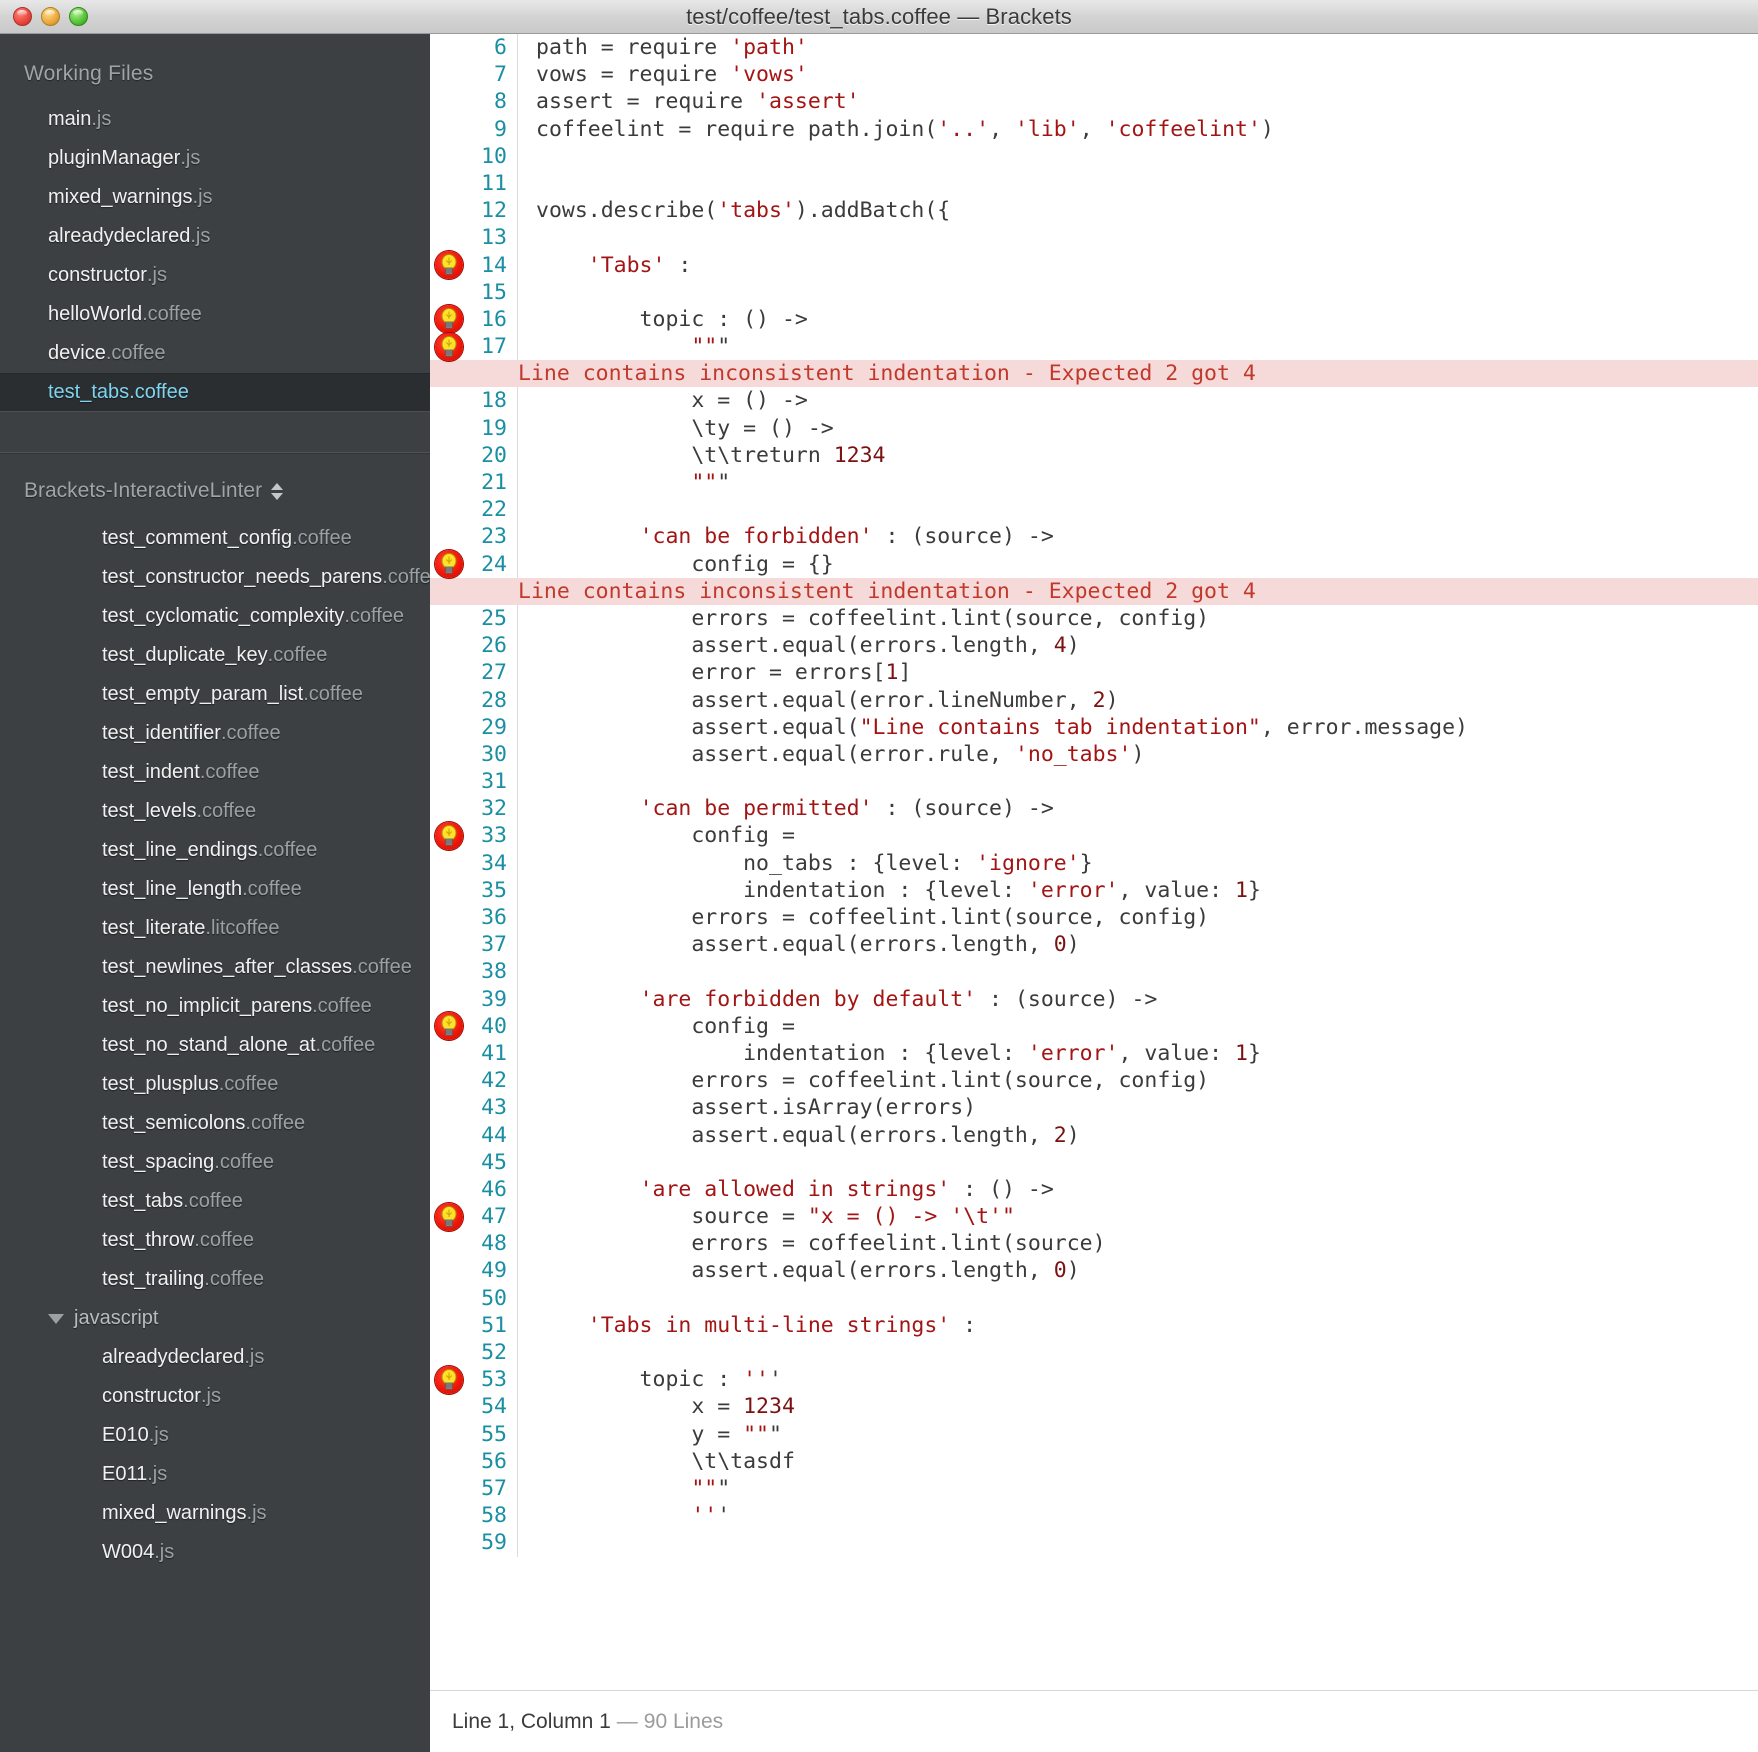  What do you see at coordinates (1094, 1189) in the screenshot?
I see `code-line: 46 'are allowed in strings' : () ->` at bounding box center [1094, 1189].